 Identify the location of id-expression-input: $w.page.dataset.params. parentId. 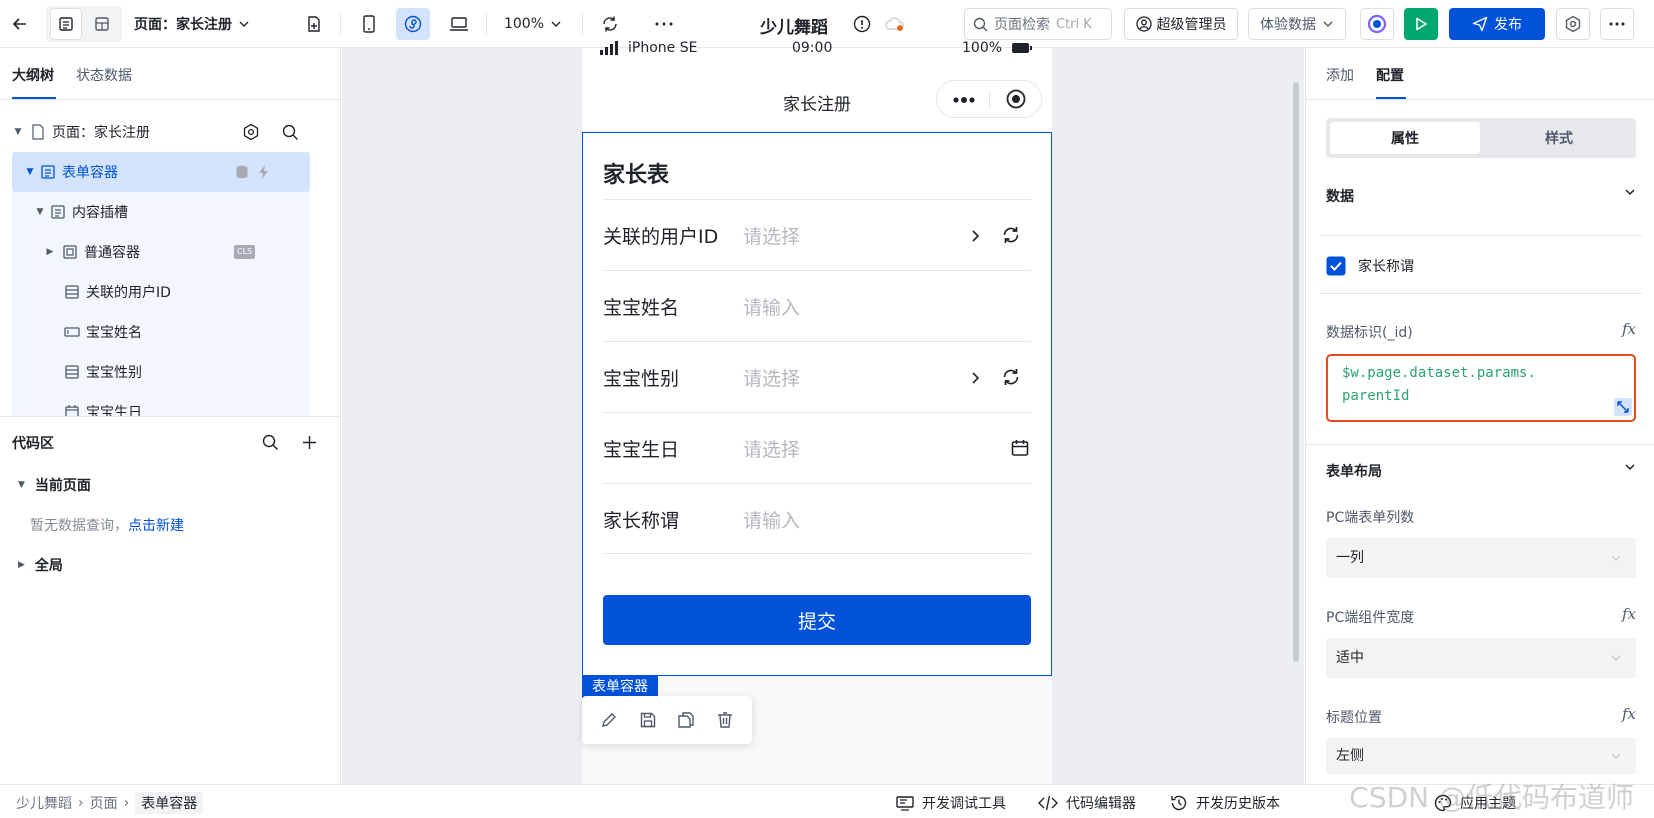
(1481, 388).